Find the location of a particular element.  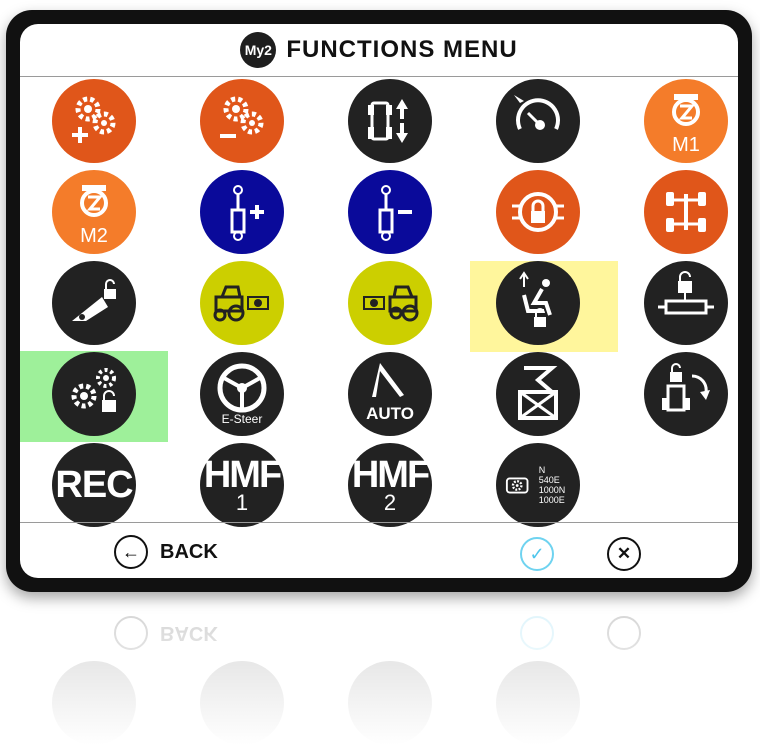

cell-hydraulic-plus is located at coordinates (242, 211).